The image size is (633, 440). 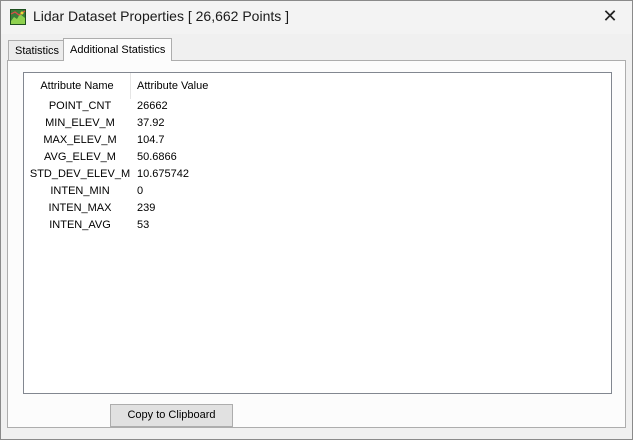 What do you see at coordinates (18, 17) in the screenshot?
I see `lidar-app-icon` at bounding box center [18, 17].